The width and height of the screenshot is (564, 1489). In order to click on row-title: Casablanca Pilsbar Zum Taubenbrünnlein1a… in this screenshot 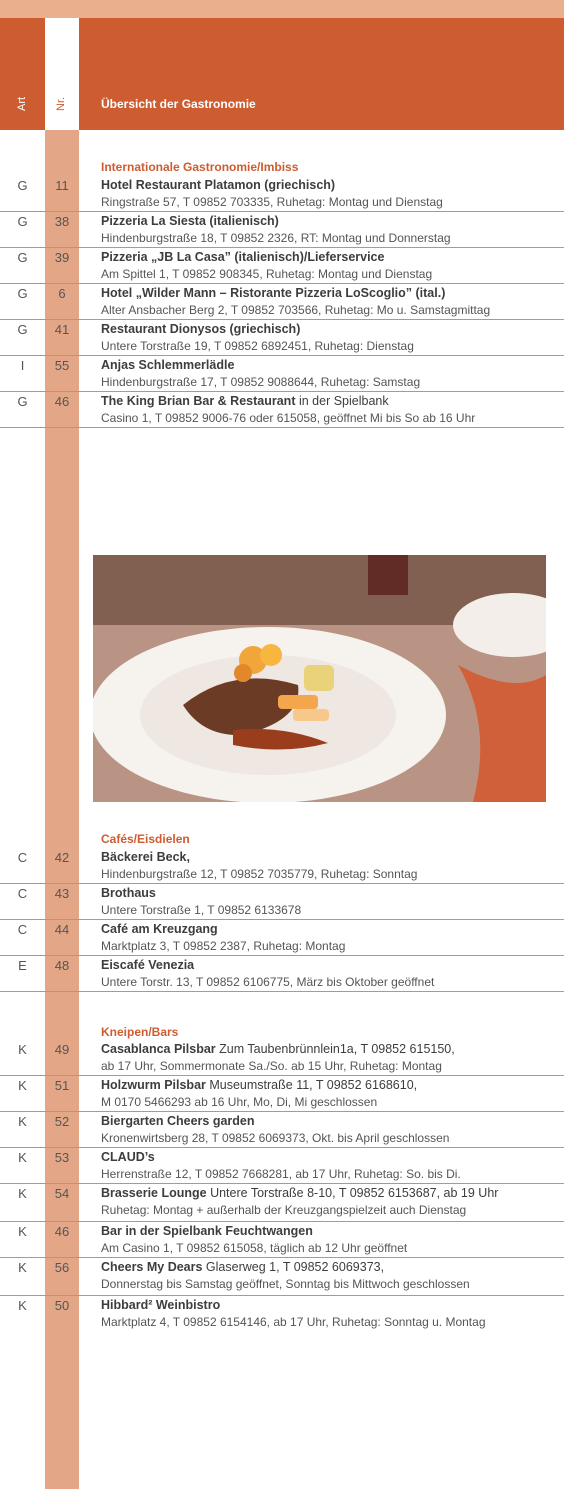, I will do `click(278, 1049)`.